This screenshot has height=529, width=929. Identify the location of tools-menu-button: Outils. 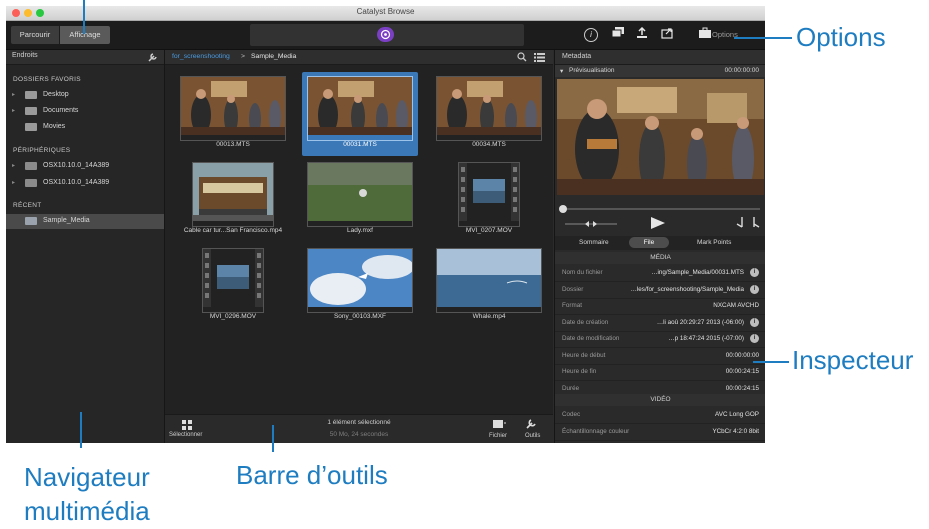
(532, 436).